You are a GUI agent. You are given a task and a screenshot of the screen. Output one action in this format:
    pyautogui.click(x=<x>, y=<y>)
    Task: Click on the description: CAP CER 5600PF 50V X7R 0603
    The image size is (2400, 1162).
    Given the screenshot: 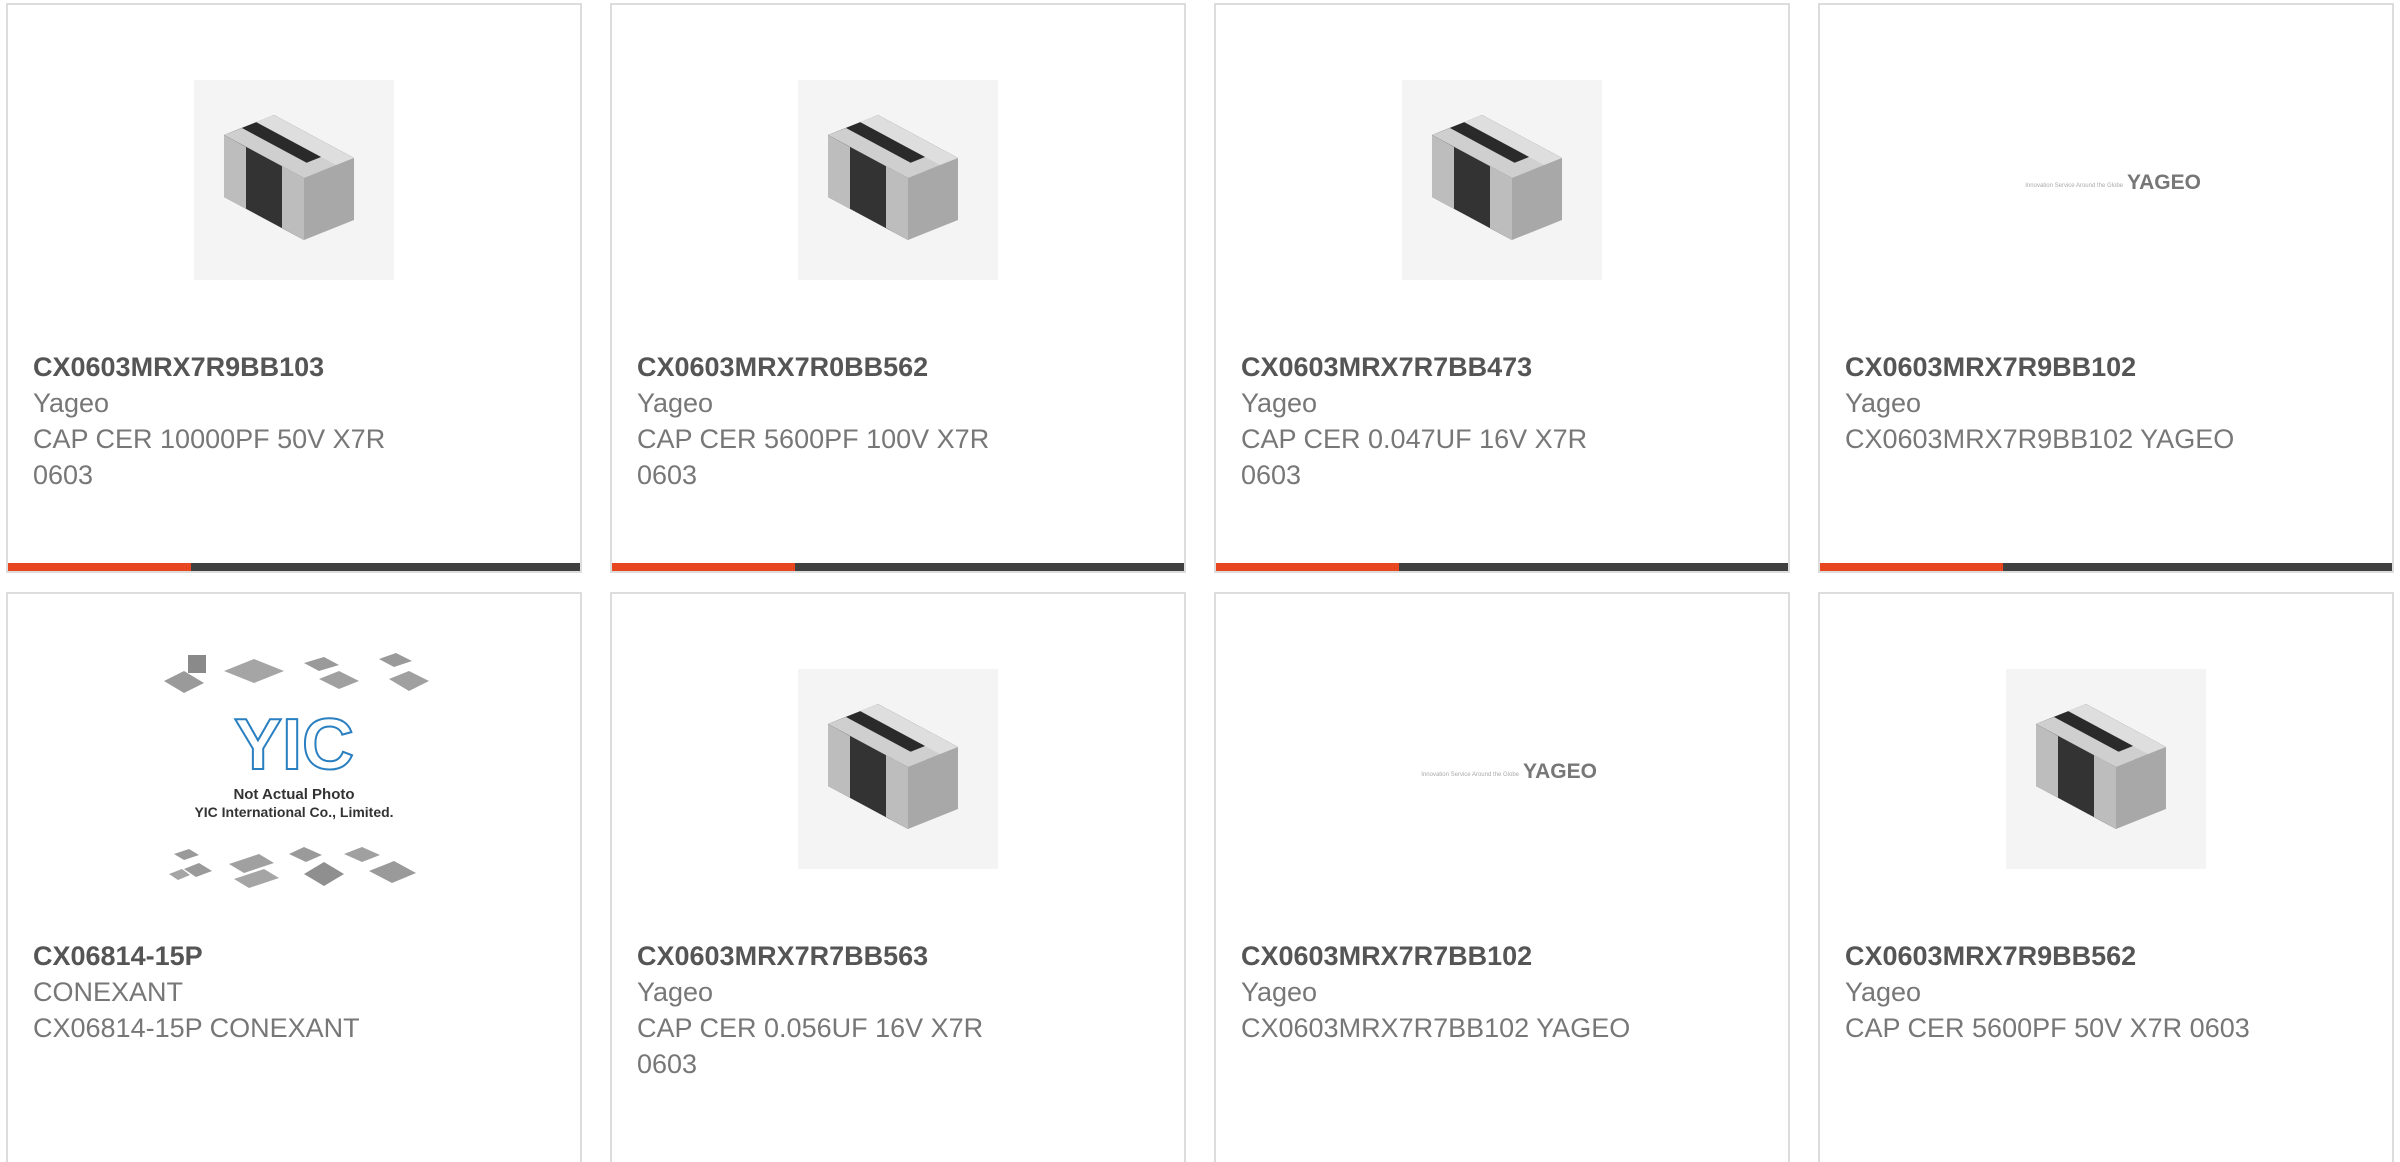 What is the action you would take?
    pyautogui.click(x=2047, y=1028)
    